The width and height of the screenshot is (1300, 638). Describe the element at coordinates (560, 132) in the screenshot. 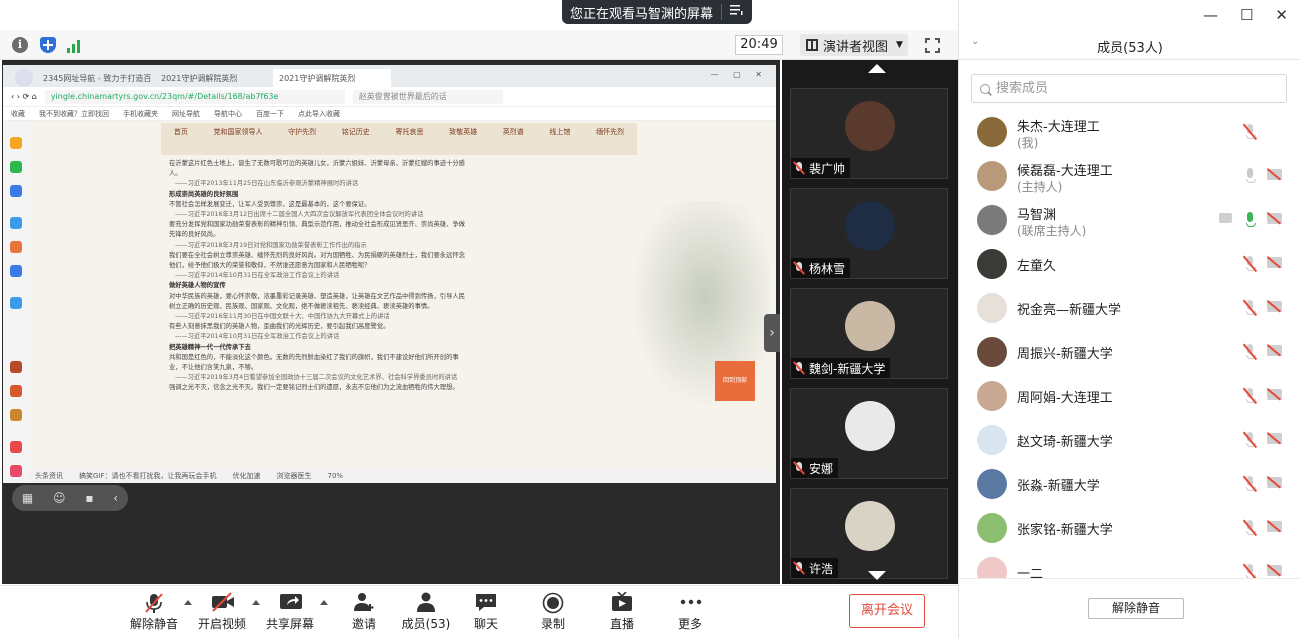

I see `site-nav-item: 线上馆` at that location.